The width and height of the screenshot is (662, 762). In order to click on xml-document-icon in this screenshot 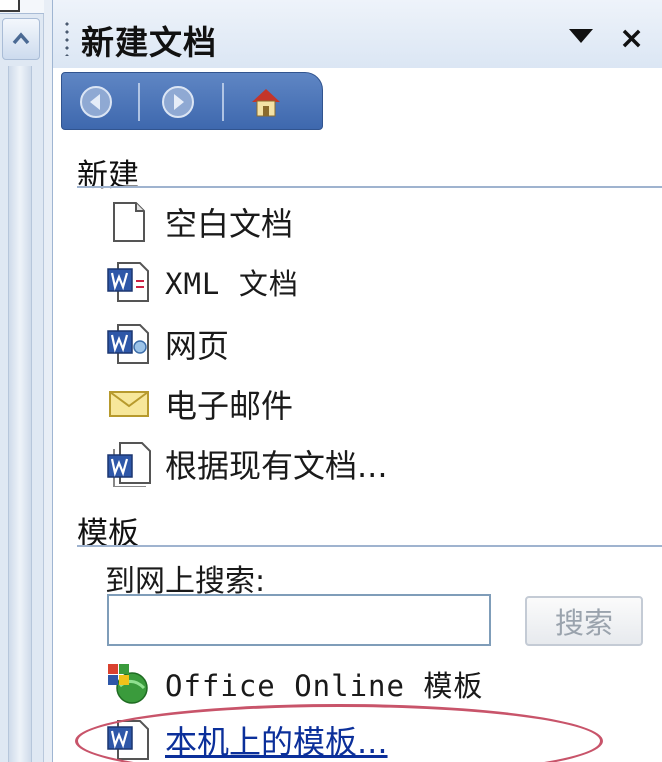, I will do `click(129, 282)`.